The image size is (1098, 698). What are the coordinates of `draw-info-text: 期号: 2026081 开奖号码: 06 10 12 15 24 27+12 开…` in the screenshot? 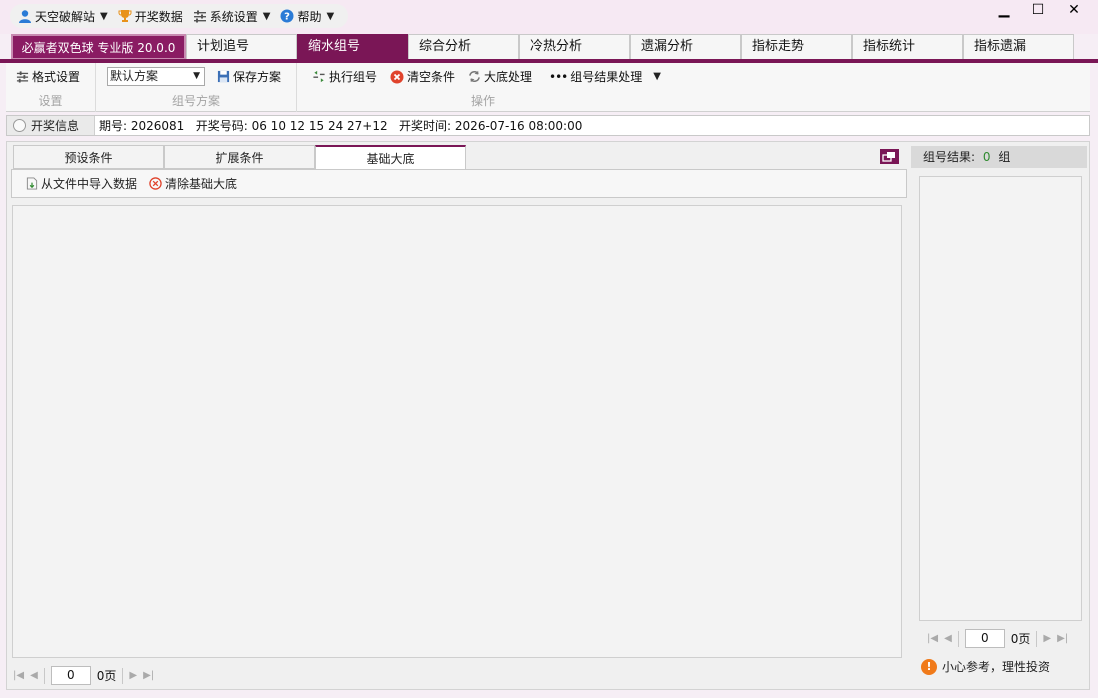 It's located at (341, 126).